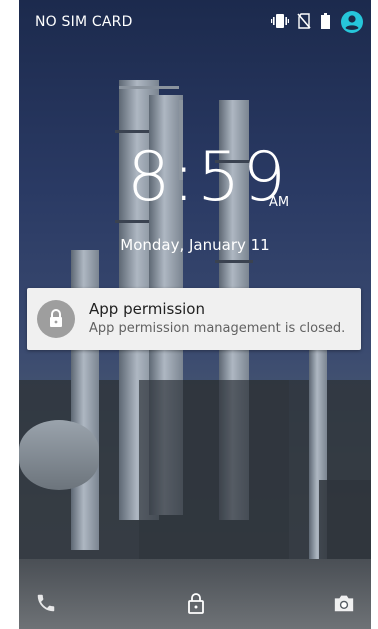 The image size is (378, 629). What do you see at coordinates (207, 177) in the screenshot?
I see `clock-time: 8:59` at bounding box center [207, 177].